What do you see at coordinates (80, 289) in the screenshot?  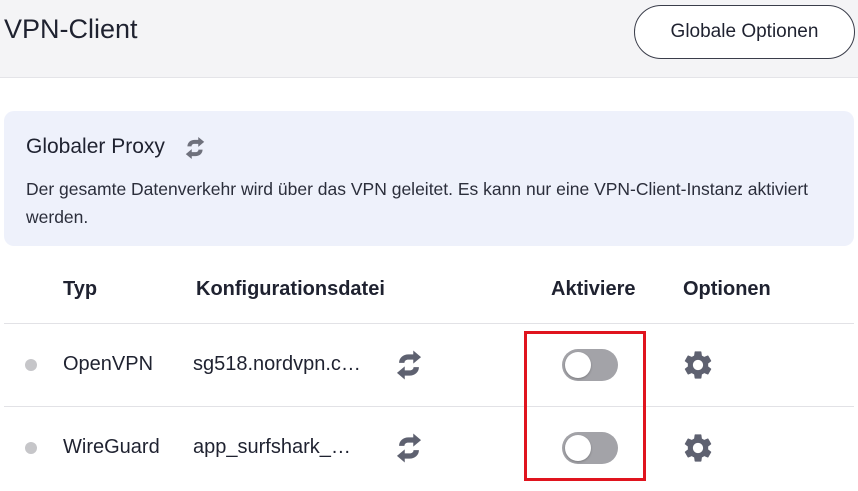 I see `column-header-type: Typ` at bounding box center [80, 289].